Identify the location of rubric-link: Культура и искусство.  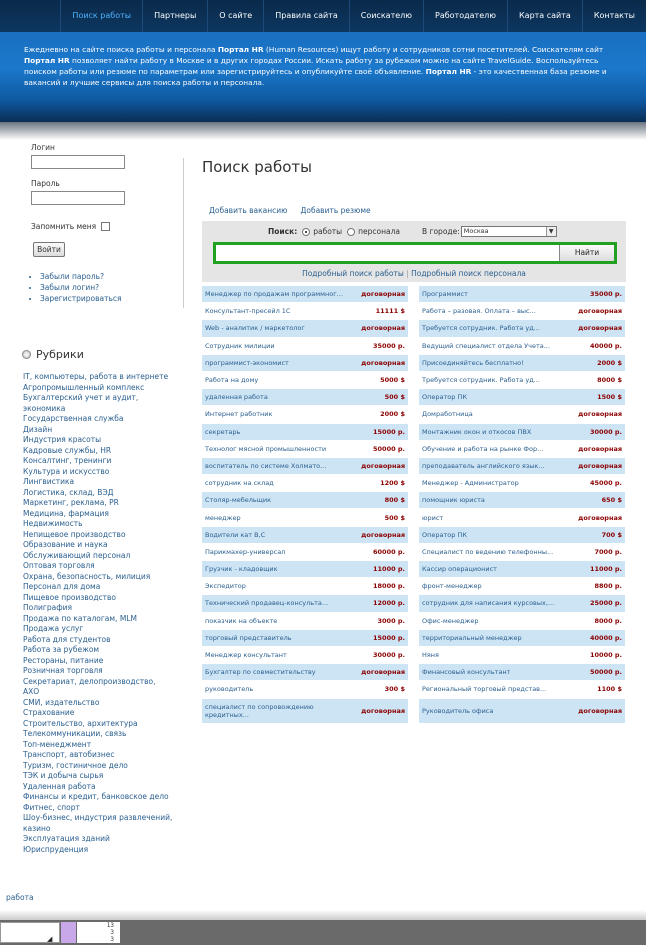
(98, 472).